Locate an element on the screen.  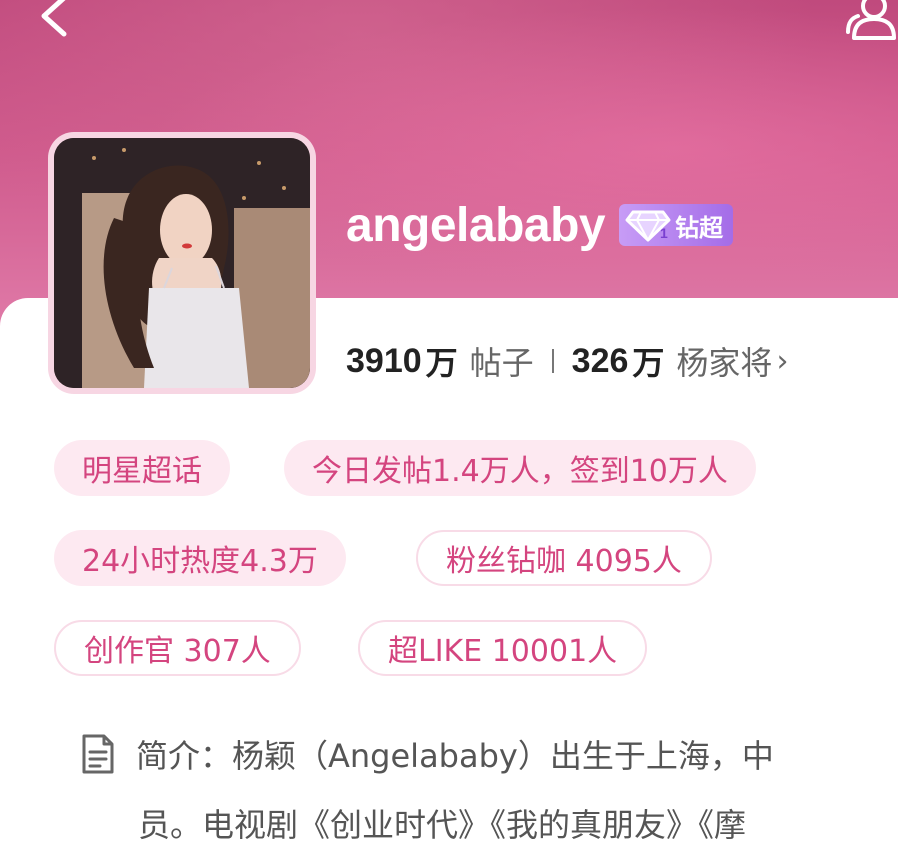
tag-24h-heat: 24小时热度4.3万 is located at coordinates (200, 558).